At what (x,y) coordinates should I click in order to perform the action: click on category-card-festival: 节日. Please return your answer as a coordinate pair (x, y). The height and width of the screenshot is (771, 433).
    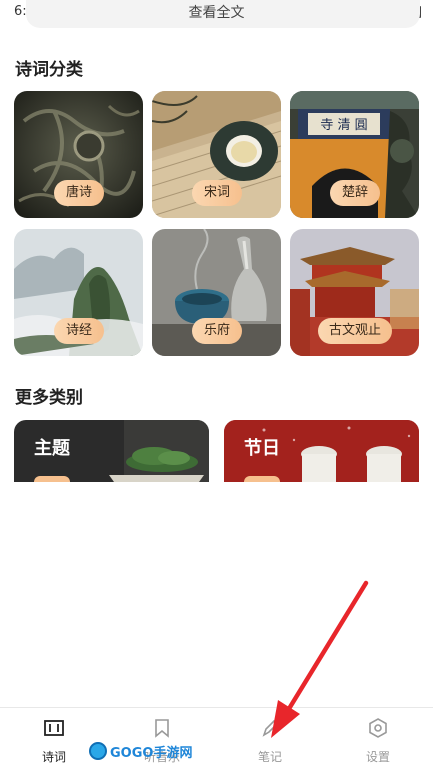
    Looking at the image, I should click on (321, 451).